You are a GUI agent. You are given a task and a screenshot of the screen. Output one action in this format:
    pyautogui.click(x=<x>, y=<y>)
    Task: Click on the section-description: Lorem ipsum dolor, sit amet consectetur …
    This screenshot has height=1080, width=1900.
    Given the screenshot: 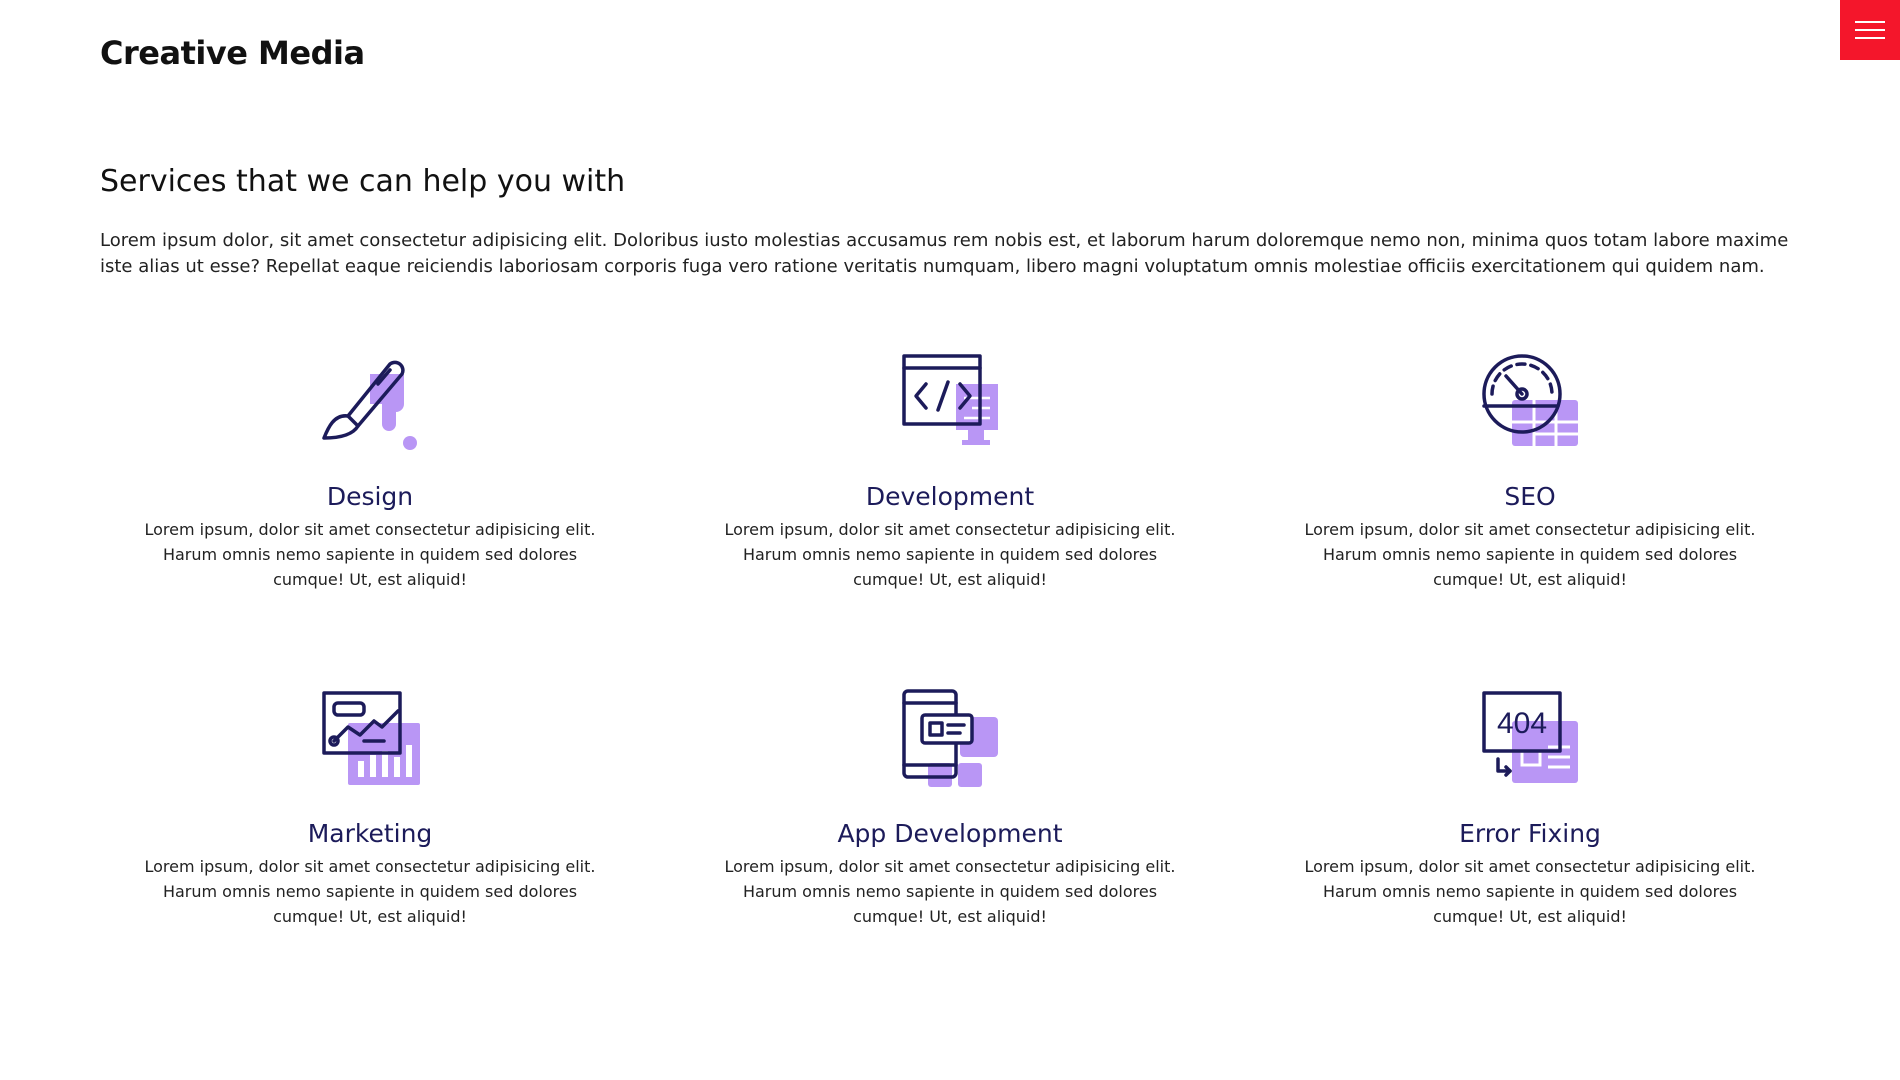 What is the action you would take?
    pyautogui.click(x=944, y=253)
    